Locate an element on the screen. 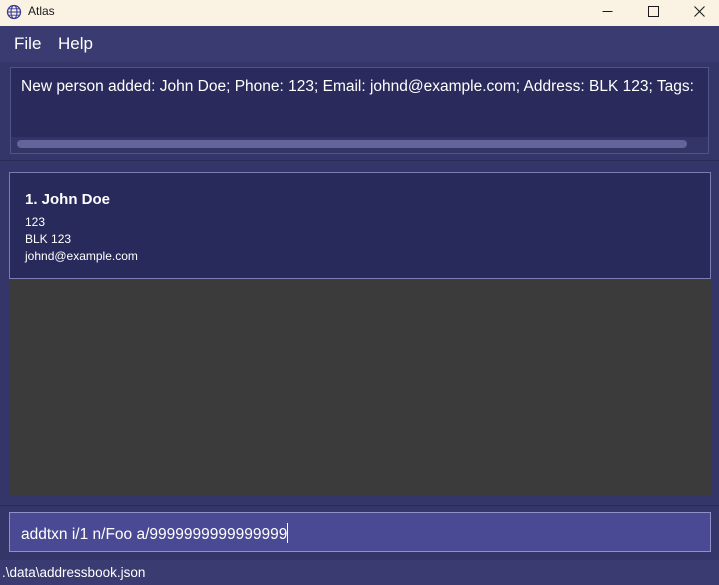 The height and width of the screenshot is (585, 719). result-horizontal-scrollbar is located at coordinates (359, 145).